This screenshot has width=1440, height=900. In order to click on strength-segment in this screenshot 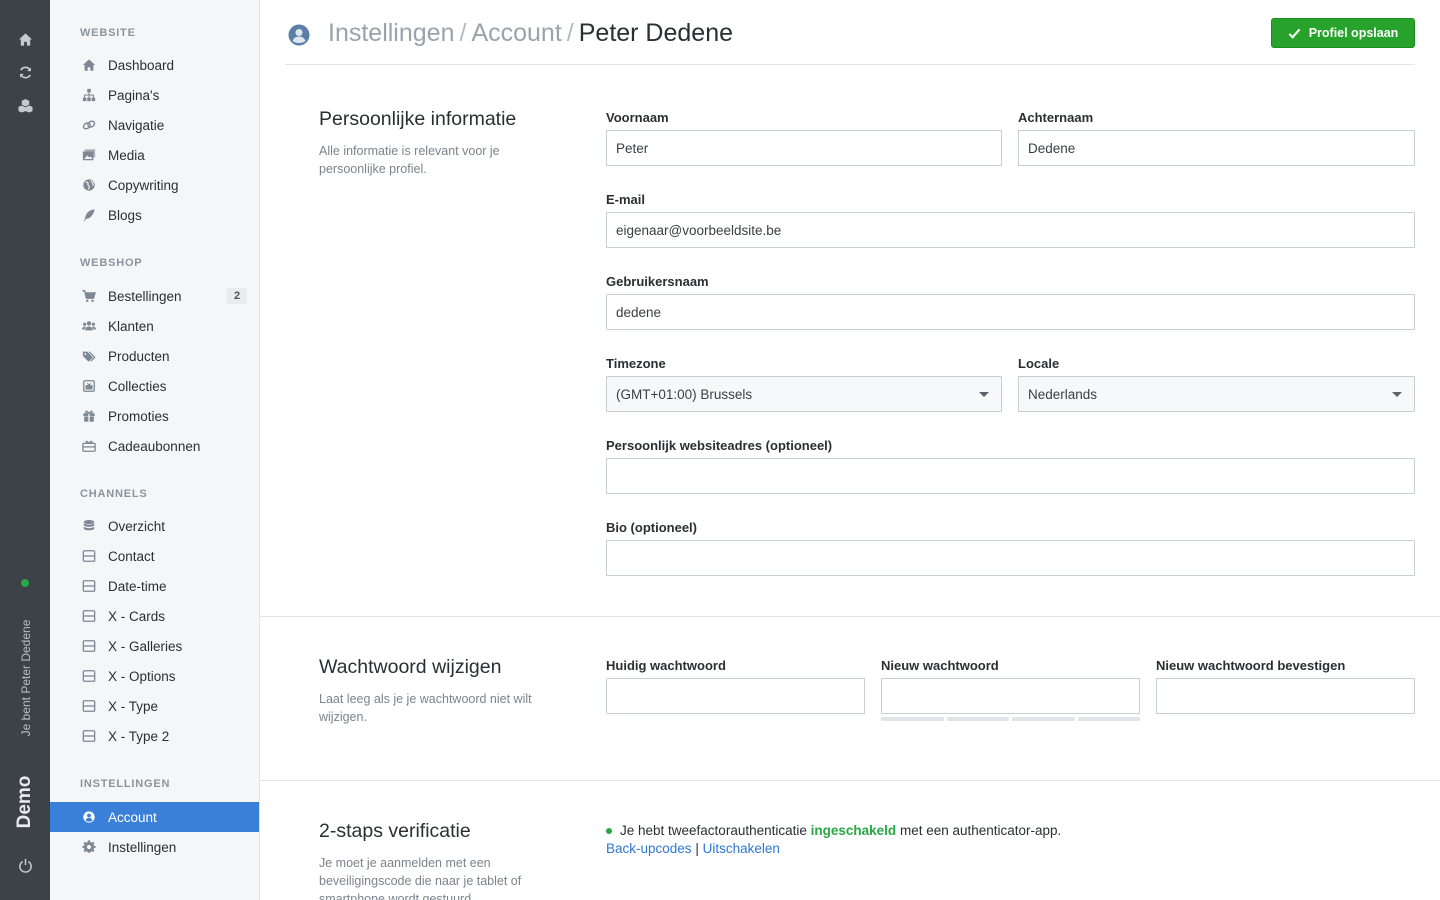, I will do `click(1108, 719)`.